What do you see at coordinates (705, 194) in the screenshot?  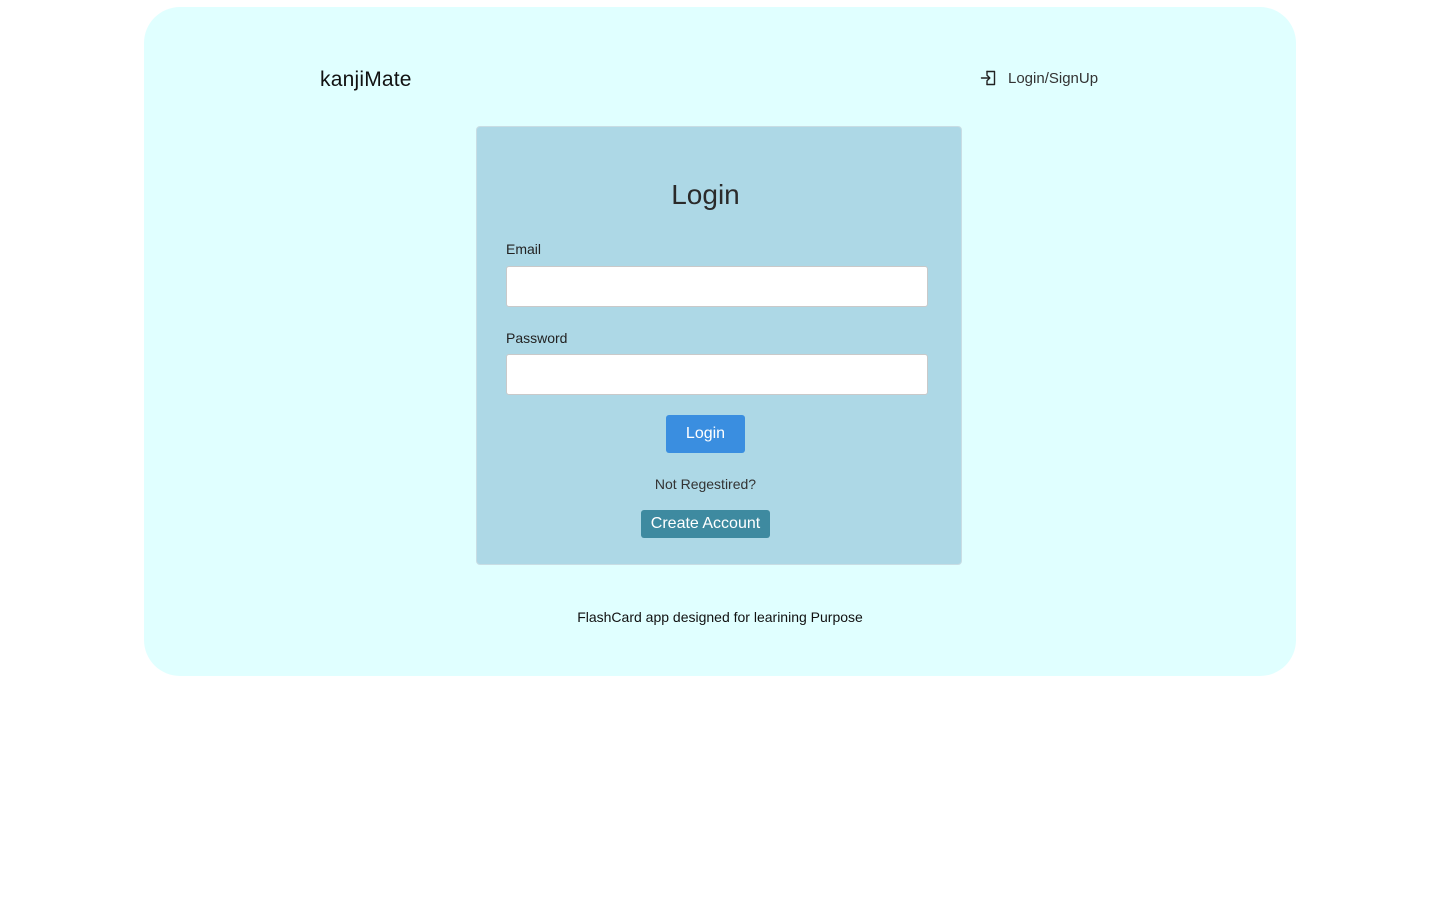 I see `login-title: Login` at bounding box center [705, 194].